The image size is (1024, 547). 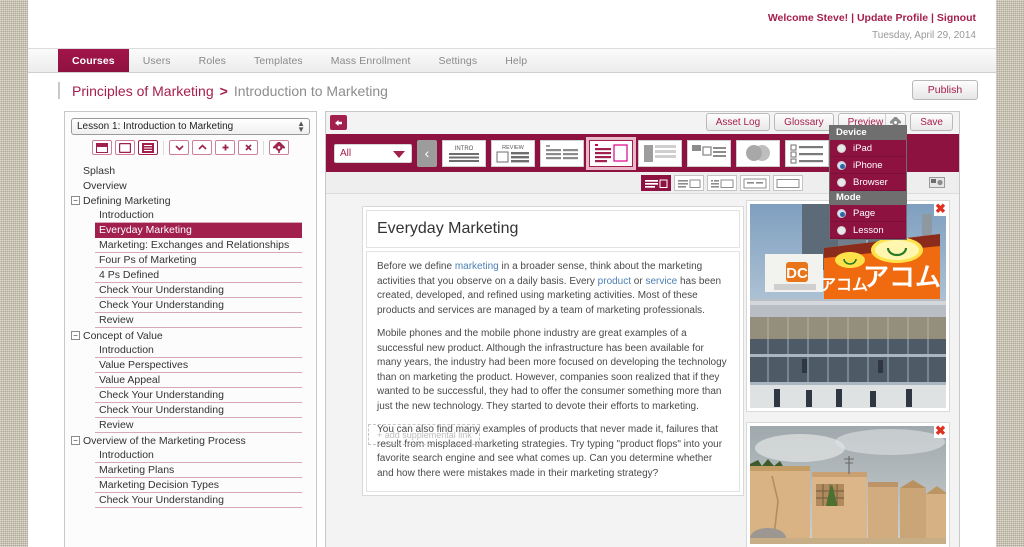 I want to click on template-intro: INTRO, so click(x=464, y=153).